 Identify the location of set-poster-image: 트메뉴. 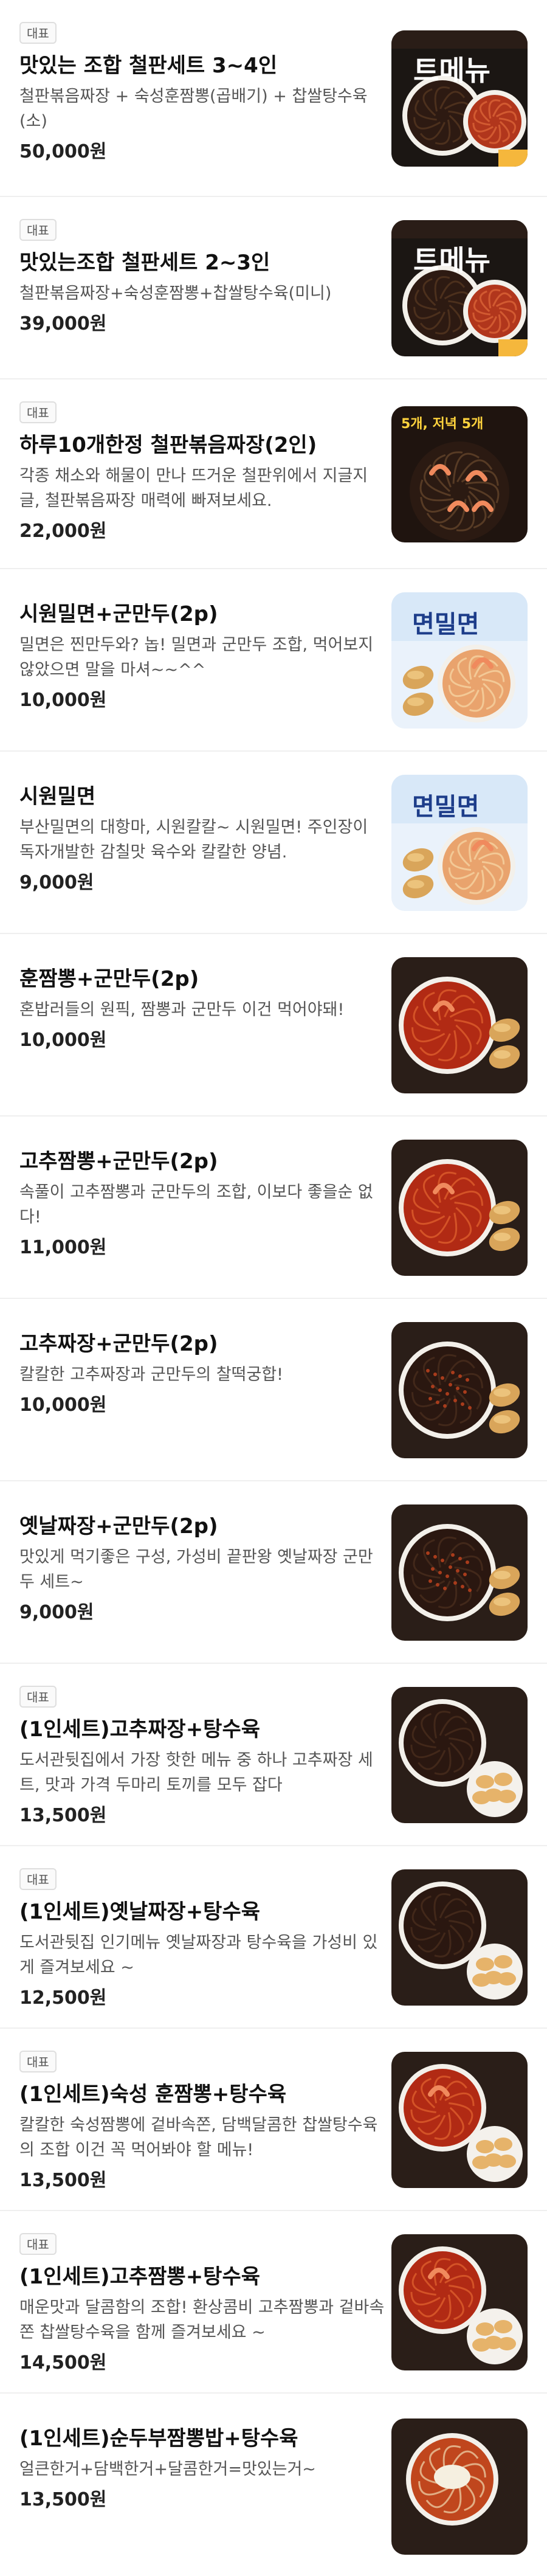
(460, 288).